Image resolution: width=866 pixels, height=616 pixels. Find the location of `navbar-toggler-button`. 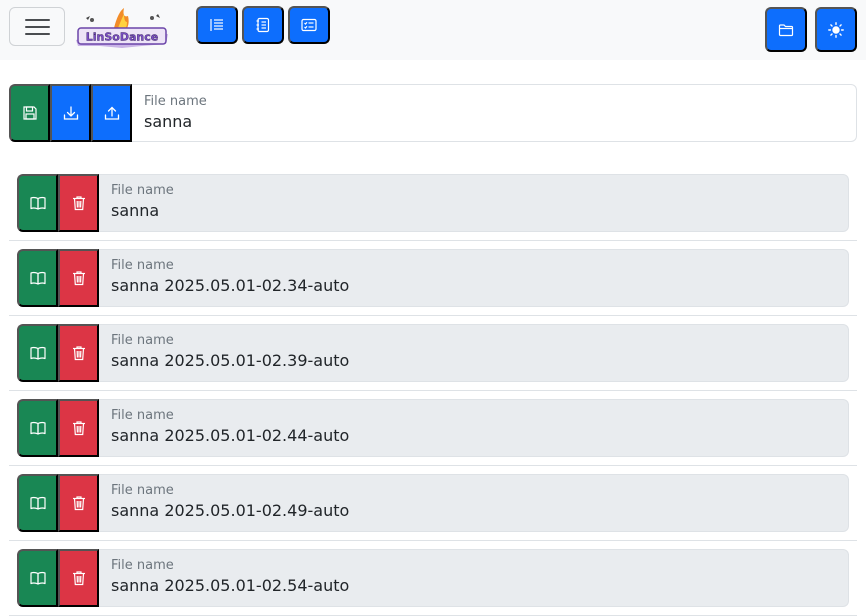

navbar-toggler-button is located at coordinates (37, 26).